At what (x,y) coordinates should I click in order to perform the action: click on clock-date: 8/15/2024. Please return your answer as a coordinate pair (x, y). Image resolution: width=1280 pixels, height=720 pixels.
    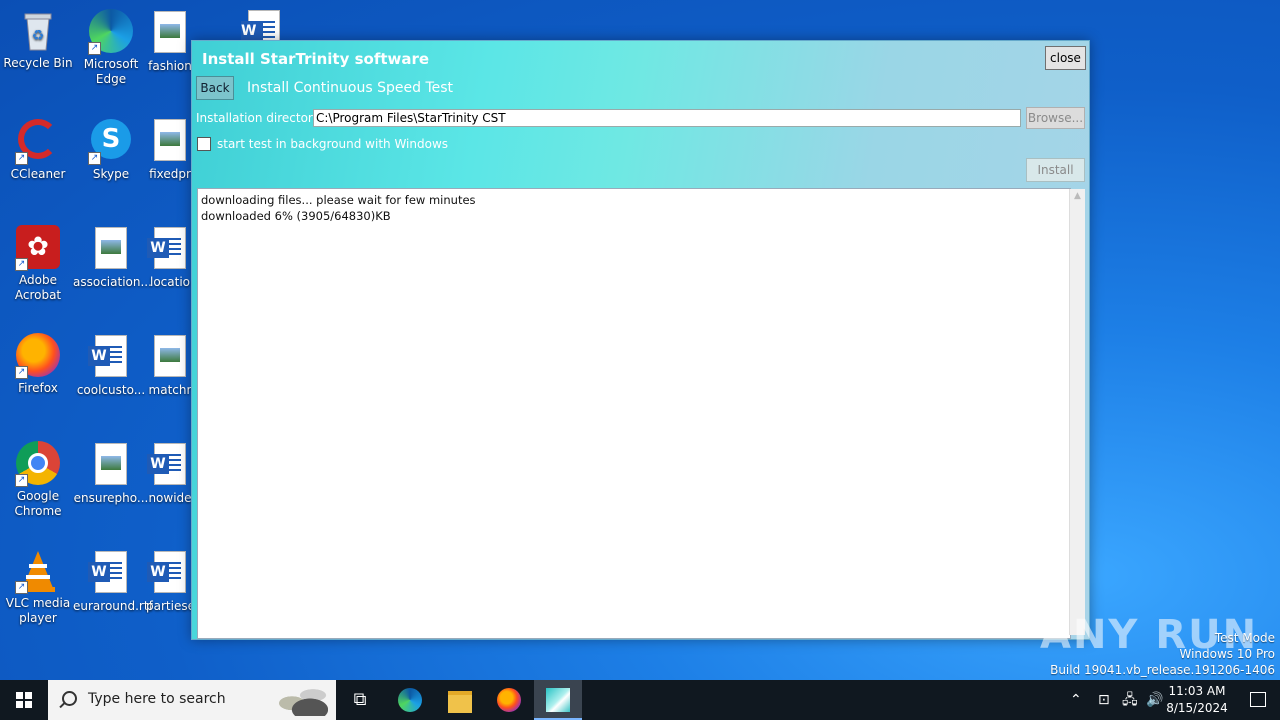
    Looking at the image, I should click on (1197, 708).